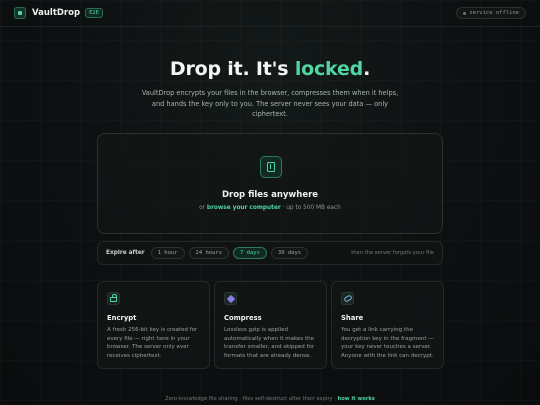 The image size is (540, 405). What do you see at coordinates (356, 399) in the screenshot?
I see `how-it-works-link: how it works` at bounding box center [356, 399].